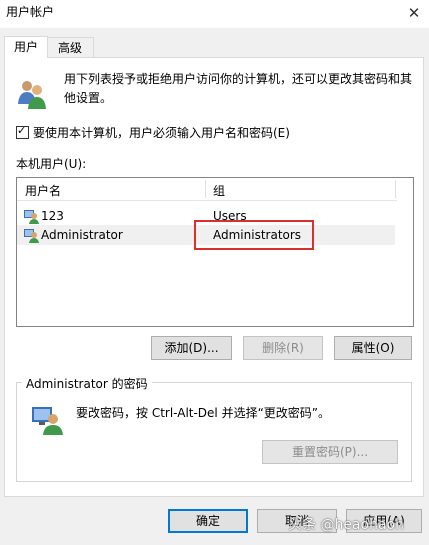 The width and height of the screenshot is (429, 545). What do you see at coordinates (43, 190) in the screenshot?
I see `column-header-username: 用户名` at bounding box center [43, 190].